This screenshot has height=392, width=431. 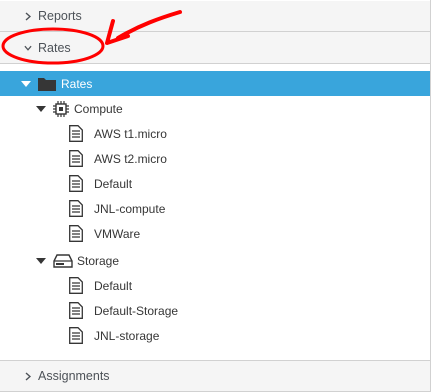 I want to click on tree-leaf-compute-5: VMWare, so click(x=215, y=233).